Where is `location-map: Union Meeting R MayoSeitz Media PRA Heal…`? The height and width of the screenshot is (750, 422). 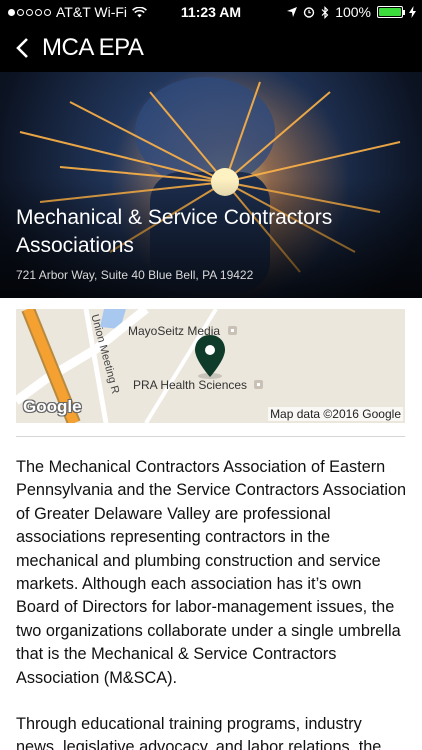 location-map: Union Meeting R MayoSeitz Media PRA Heal… is located at coordinates (210, 366).